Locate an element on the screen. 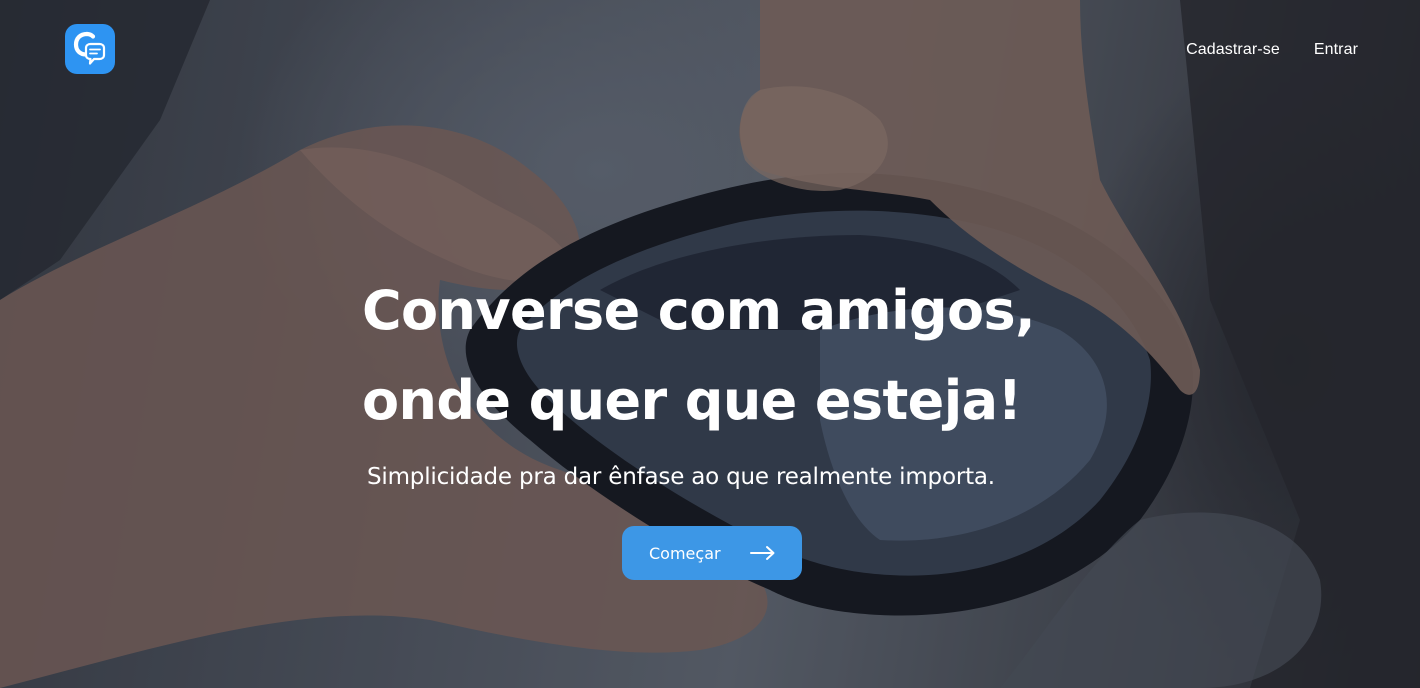 This screenshot has width=1420, height=688. hero-title-line-1: Converse com amigos, is located at coordinates (699, 310).